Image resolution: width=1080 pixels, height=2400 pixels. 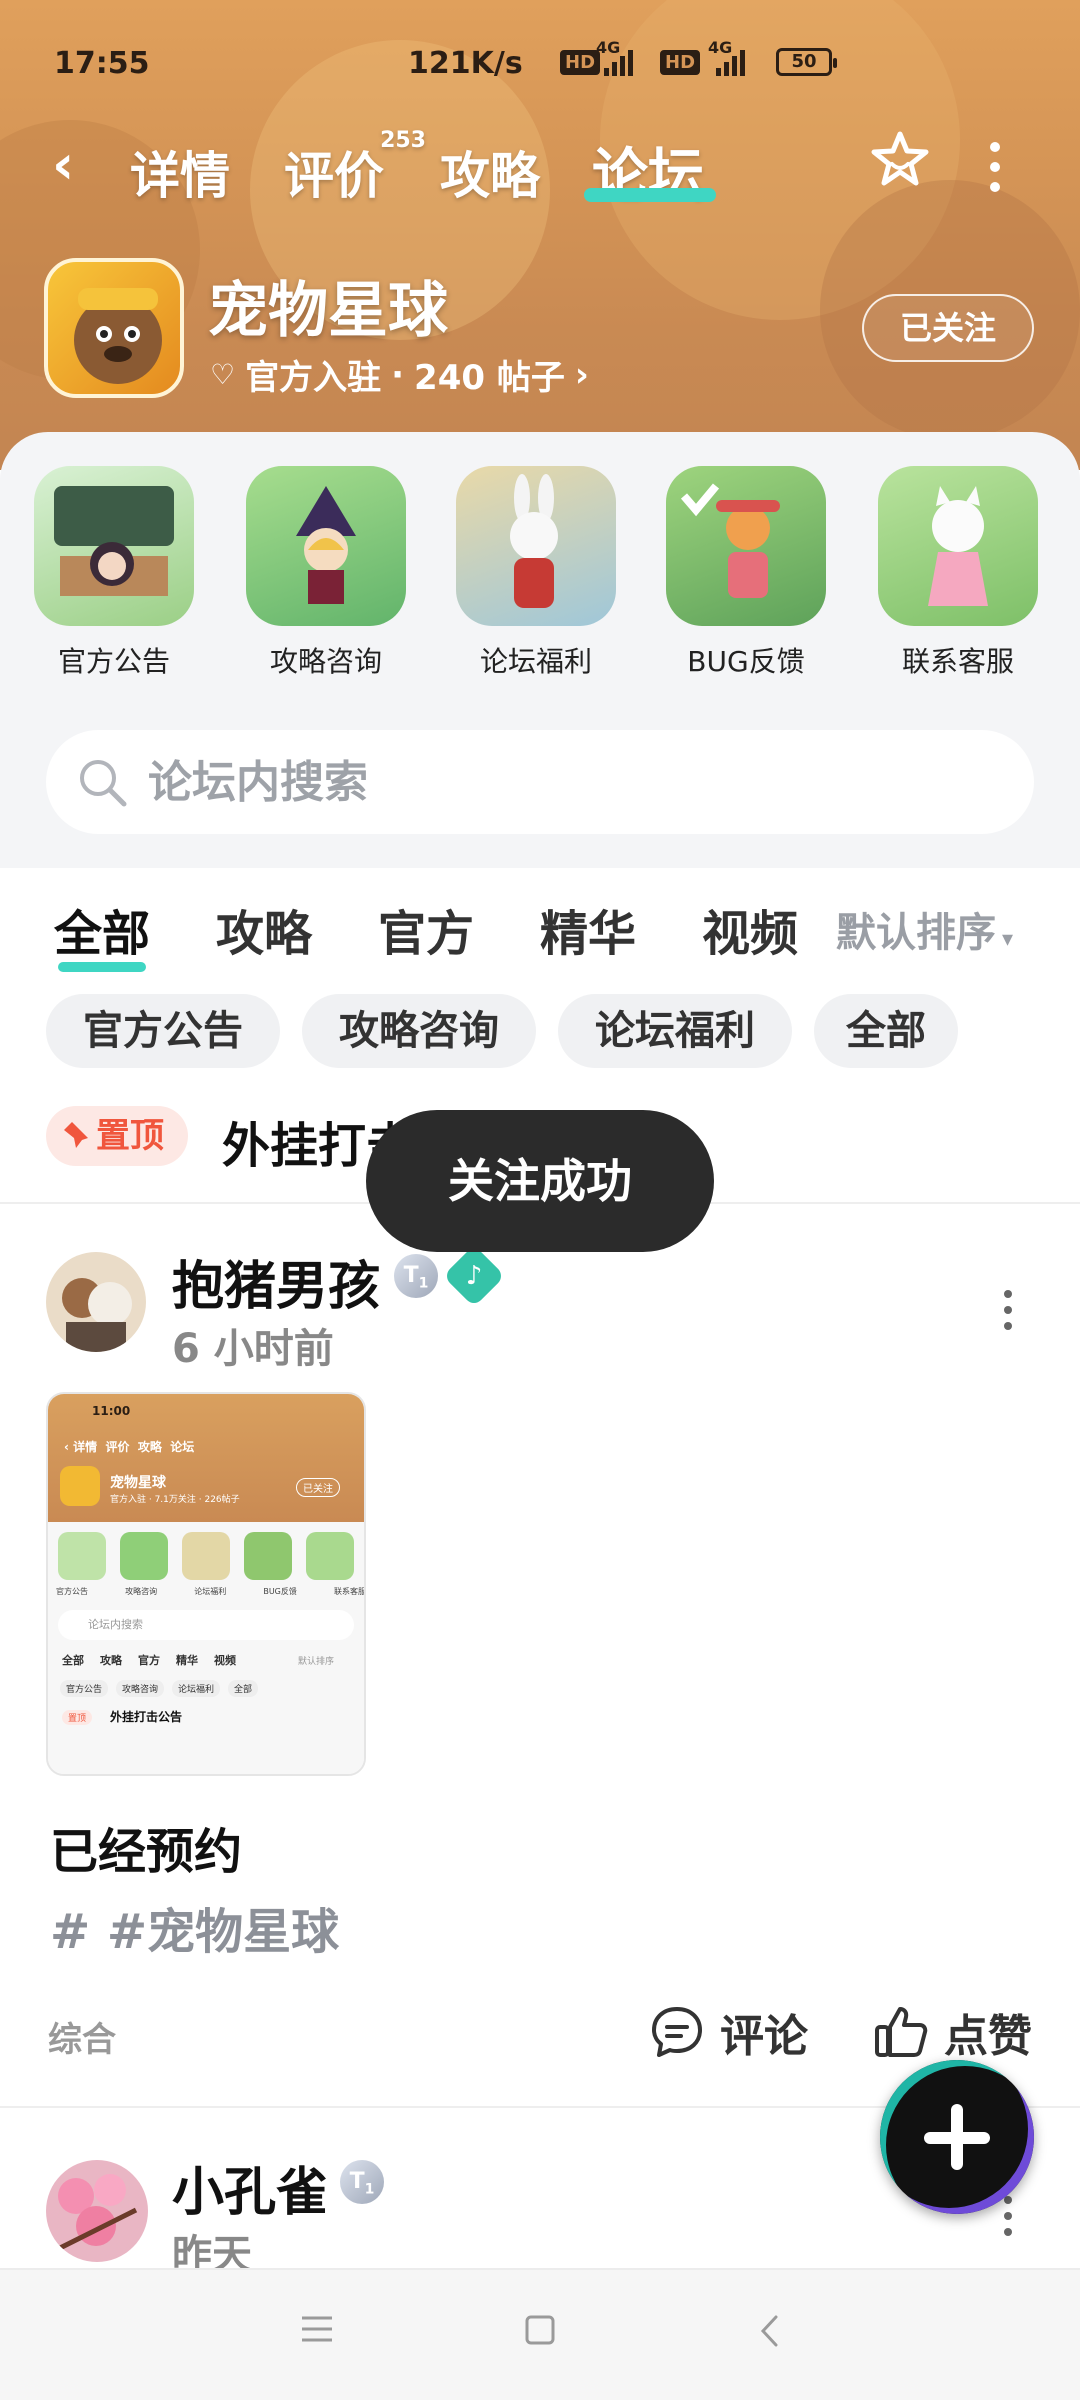 What do you see at coordinates (317, 2329) in the screenshot?
I see `menu-icon` at bounding box center [317, 2329].